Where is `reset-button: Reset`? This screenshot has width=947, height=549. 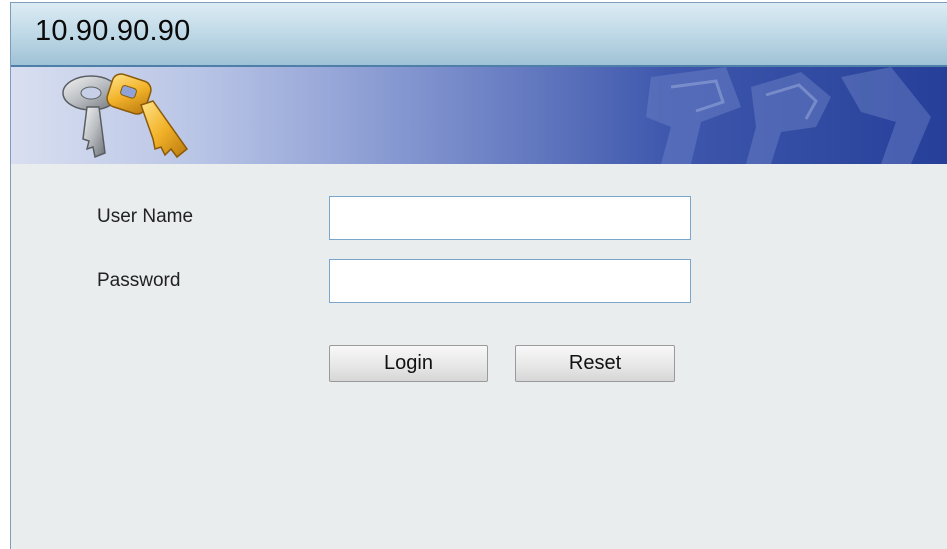
reset-button: Reset is located at coordinates (595, 363).